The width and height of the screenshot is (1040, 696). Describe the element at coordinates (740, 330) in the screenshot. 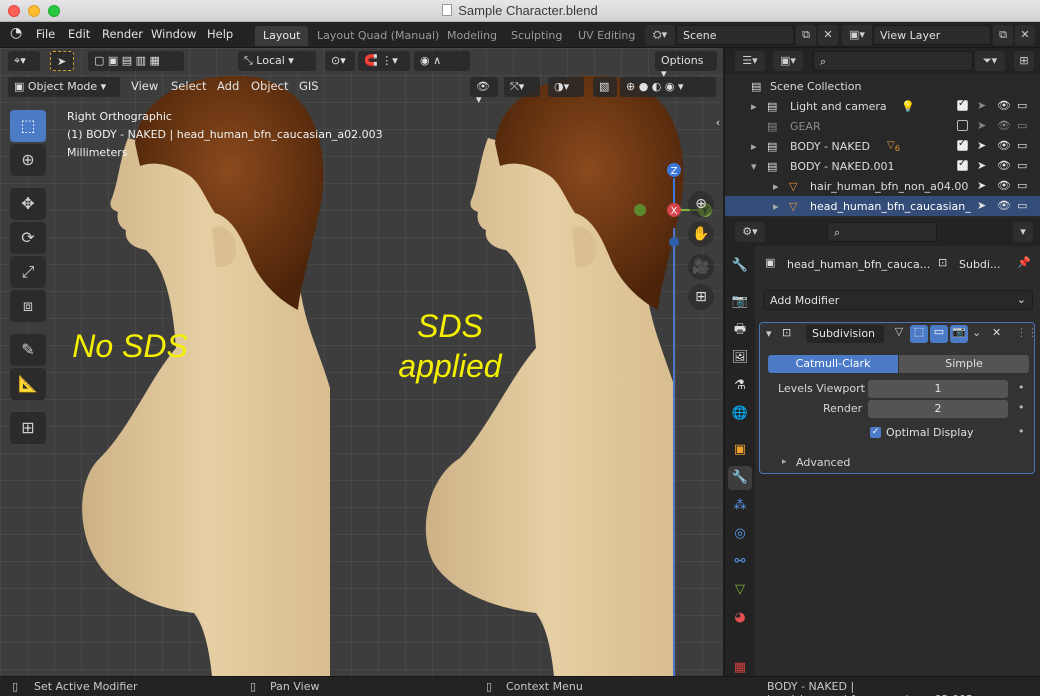

I see `output-tab-icon: 🖶` at that location.